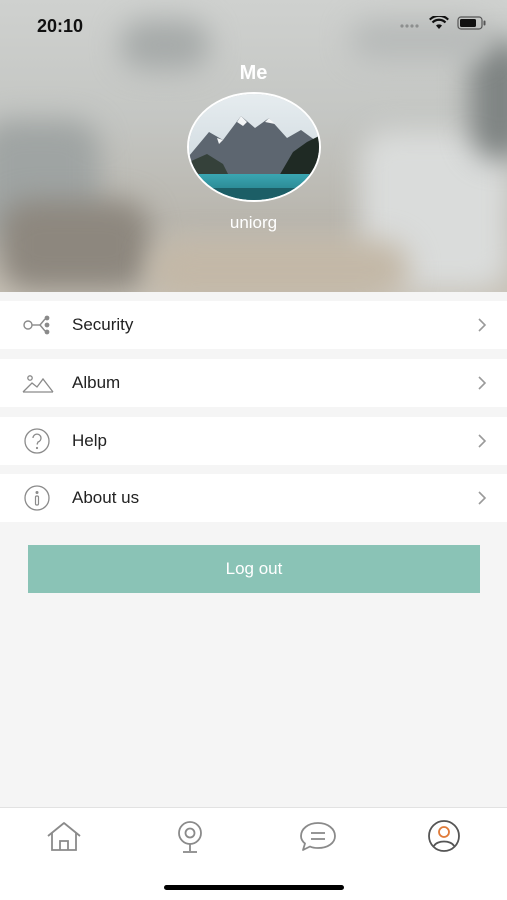 This screenshot has height=900, width=507. I want to click on menu-item-help: Help, so click(253, 441).